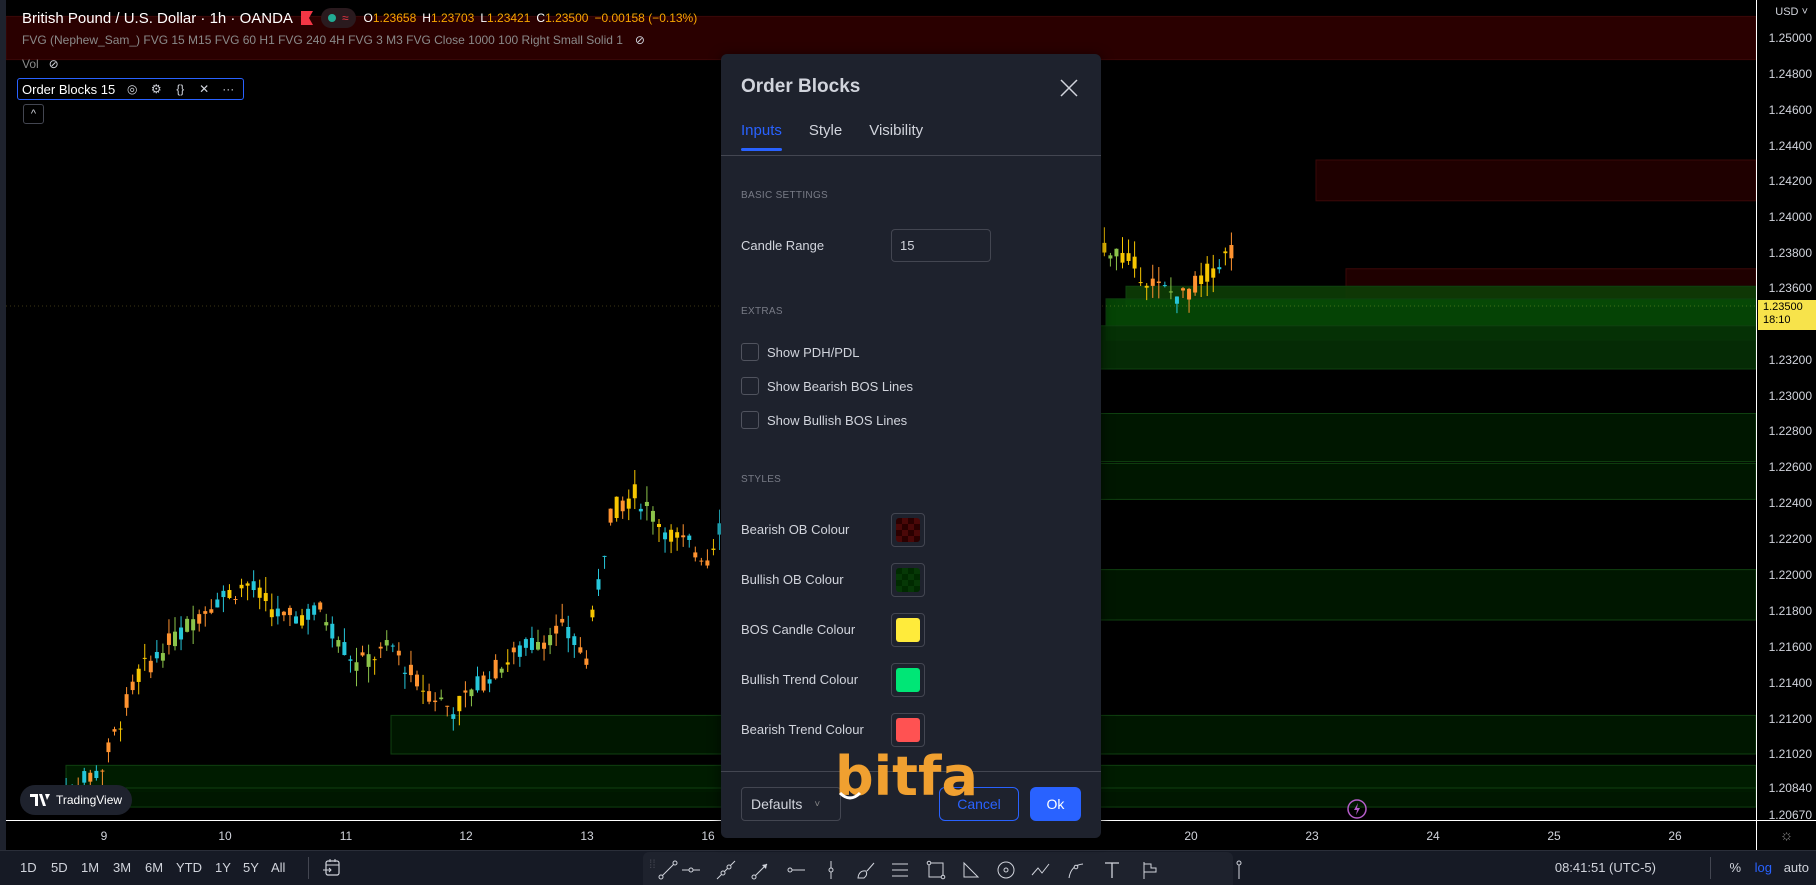 Image resolution: width=1816 pixels, height=885 pixels. I want to click on bearish-trend-colour-swatch, so click(908, 730).